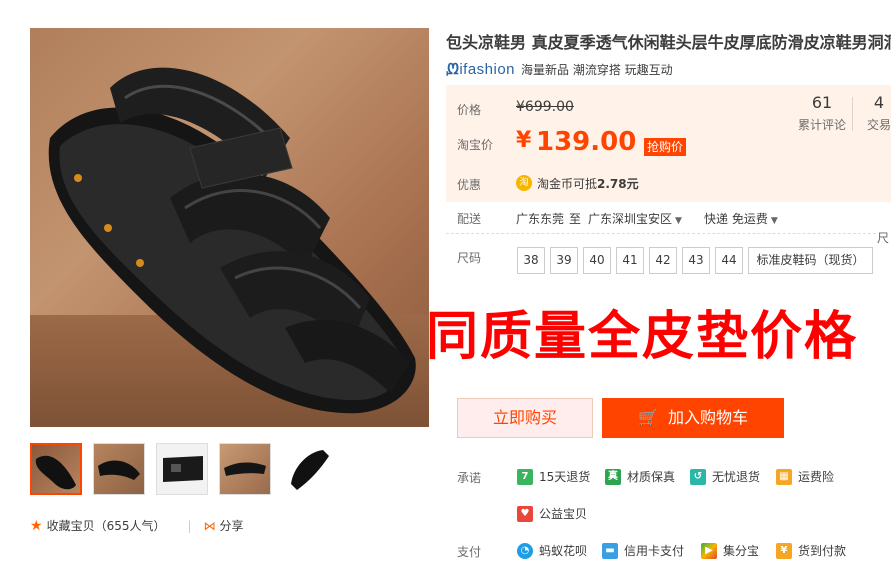 The image size is (891, 577). What do you see at coordinates (822, 102) in the screenshot?
I see `reviews-count: 61` at bounding box center [822, 102].